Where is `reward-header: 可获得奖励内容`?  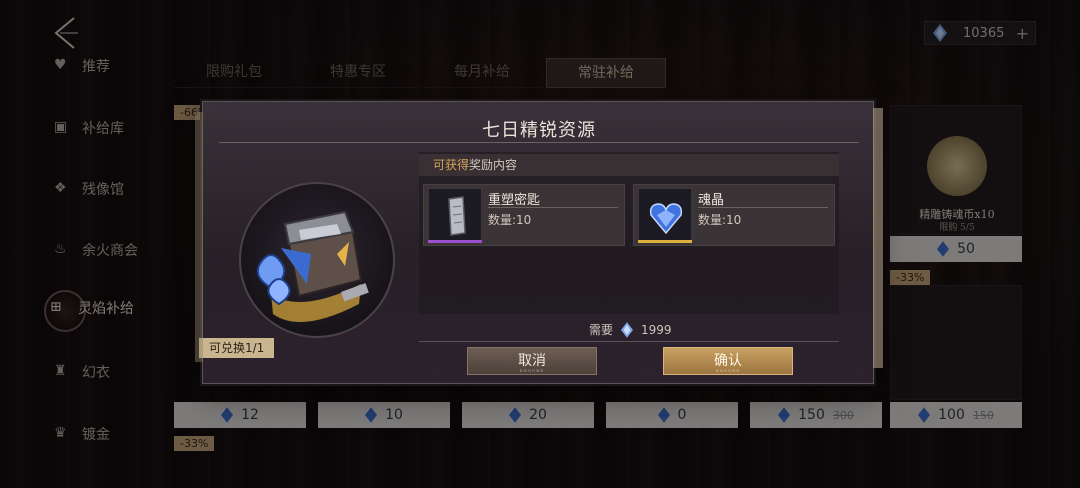 reward-header: 可获得奖励内容 is located at coordinates (629, 165).